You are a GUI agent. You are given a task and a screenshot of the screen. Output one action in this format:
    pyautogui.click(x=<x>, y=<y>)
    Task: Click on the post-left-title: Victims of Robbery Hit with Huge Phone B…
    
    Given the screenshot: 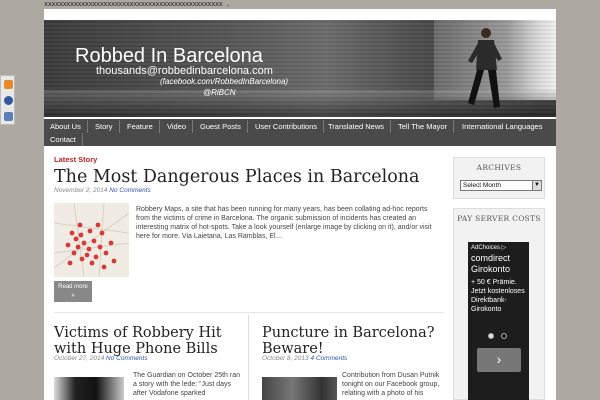 What is the action you would take?
    pyautogui.click(x=144, y=341)
    